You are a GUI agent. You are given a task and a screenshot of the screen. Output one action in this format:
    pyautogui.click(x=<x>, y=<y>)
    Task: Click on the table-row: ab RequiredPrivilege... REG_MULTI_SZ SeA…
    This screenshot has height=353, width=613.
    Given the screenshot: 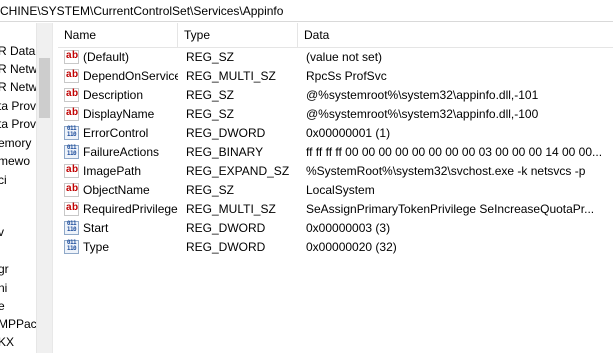 What is the action you would take?
    pyautogui.click(x=335, y=209)
    